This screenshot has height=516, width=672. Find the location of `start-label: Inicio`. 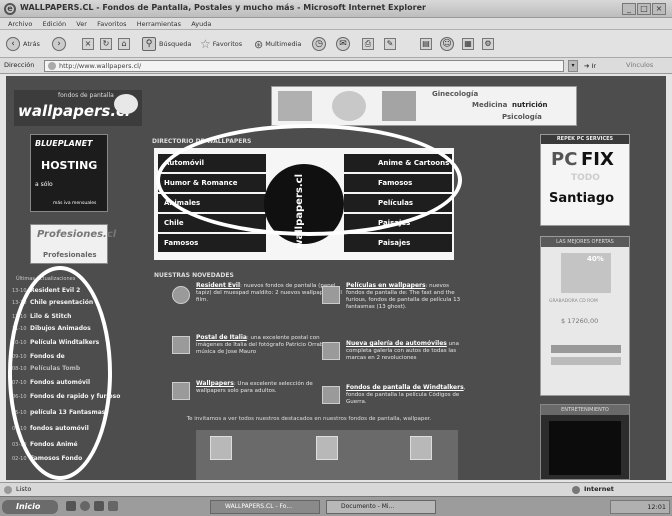

start-label: Inicio is located at coordinates (28, 506).